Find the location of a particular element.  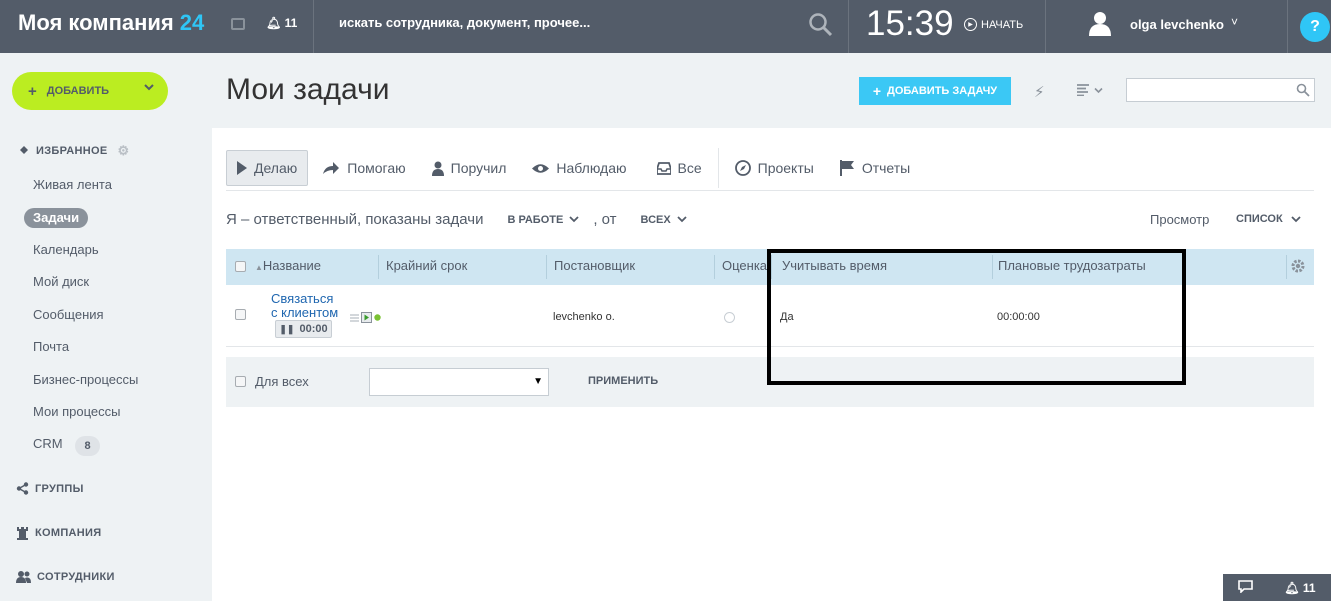

column-header-title: ▲Название is located at coordinates (284, 267).